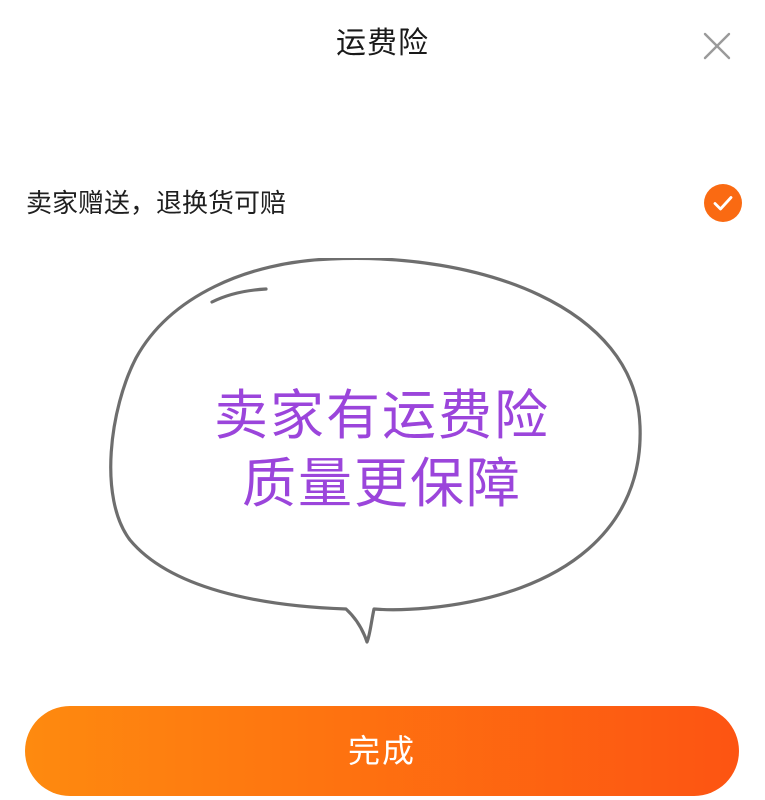 The image size is (765, 800). I want to click on seller-gift-option: 卖家赠送，退换货可赔, so click(382, 205).